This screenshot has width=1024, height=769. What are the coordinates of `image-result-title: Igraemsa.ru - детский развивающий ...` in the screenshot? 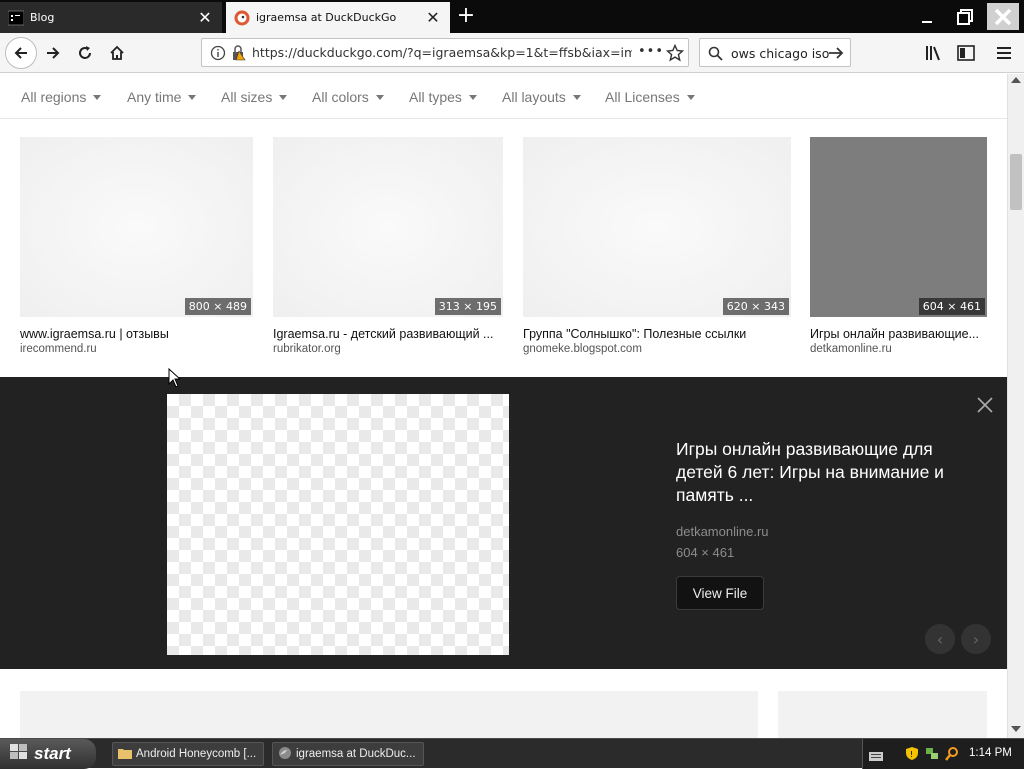 It's located at (388, 334).